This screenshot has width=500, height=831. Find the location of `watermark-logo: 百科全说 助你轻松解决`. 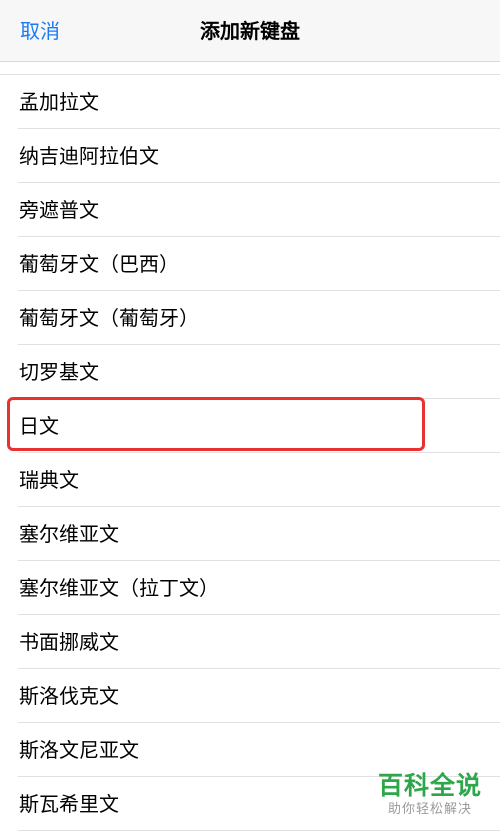

watermark-logo: 百科全说 助你轻松解决 is located at coordinates (430, 795).